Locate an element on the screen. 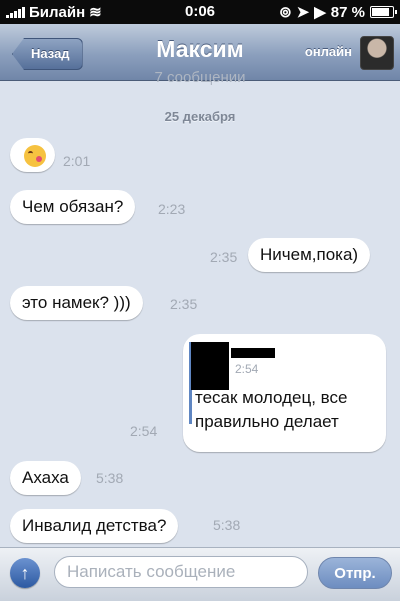 Image resolution: width=400 pixels, height=601 pixels. composer-bar: ↑ Отпр. is located at coordinates (200, 574).